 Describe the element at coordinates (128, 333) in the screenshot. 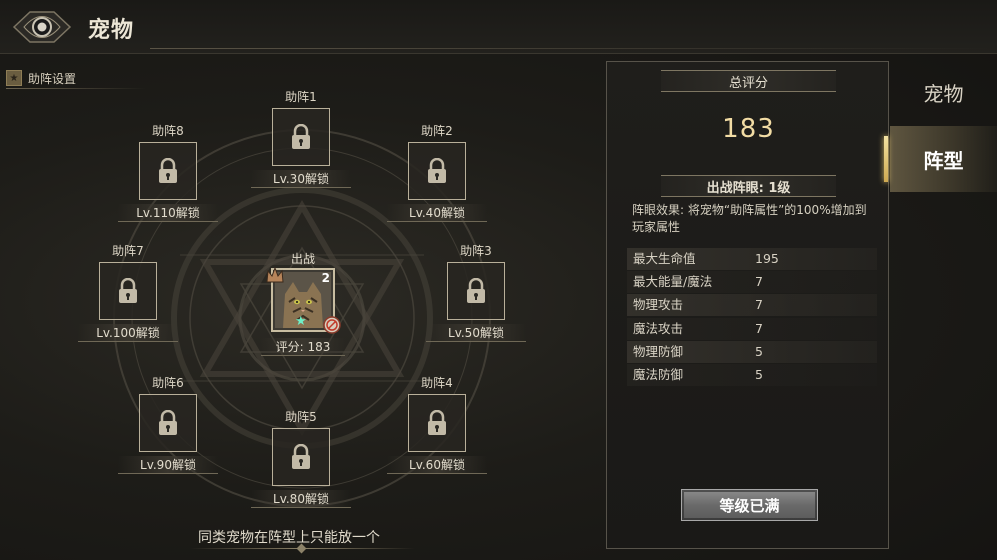

I see `slot-unlock-level: Lv.100解锁` at that location.